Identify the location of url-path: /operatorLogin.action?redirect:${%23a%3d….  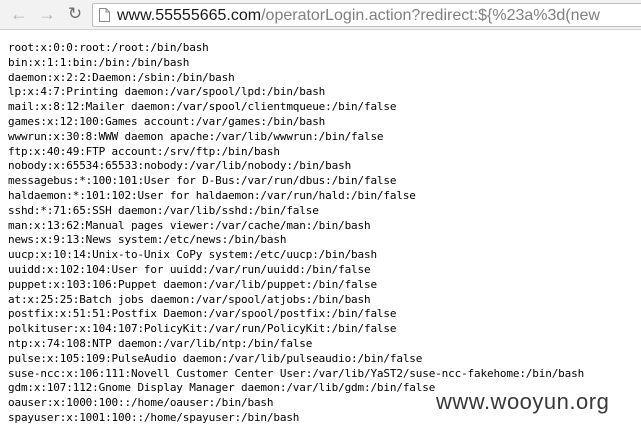
(430, 15).